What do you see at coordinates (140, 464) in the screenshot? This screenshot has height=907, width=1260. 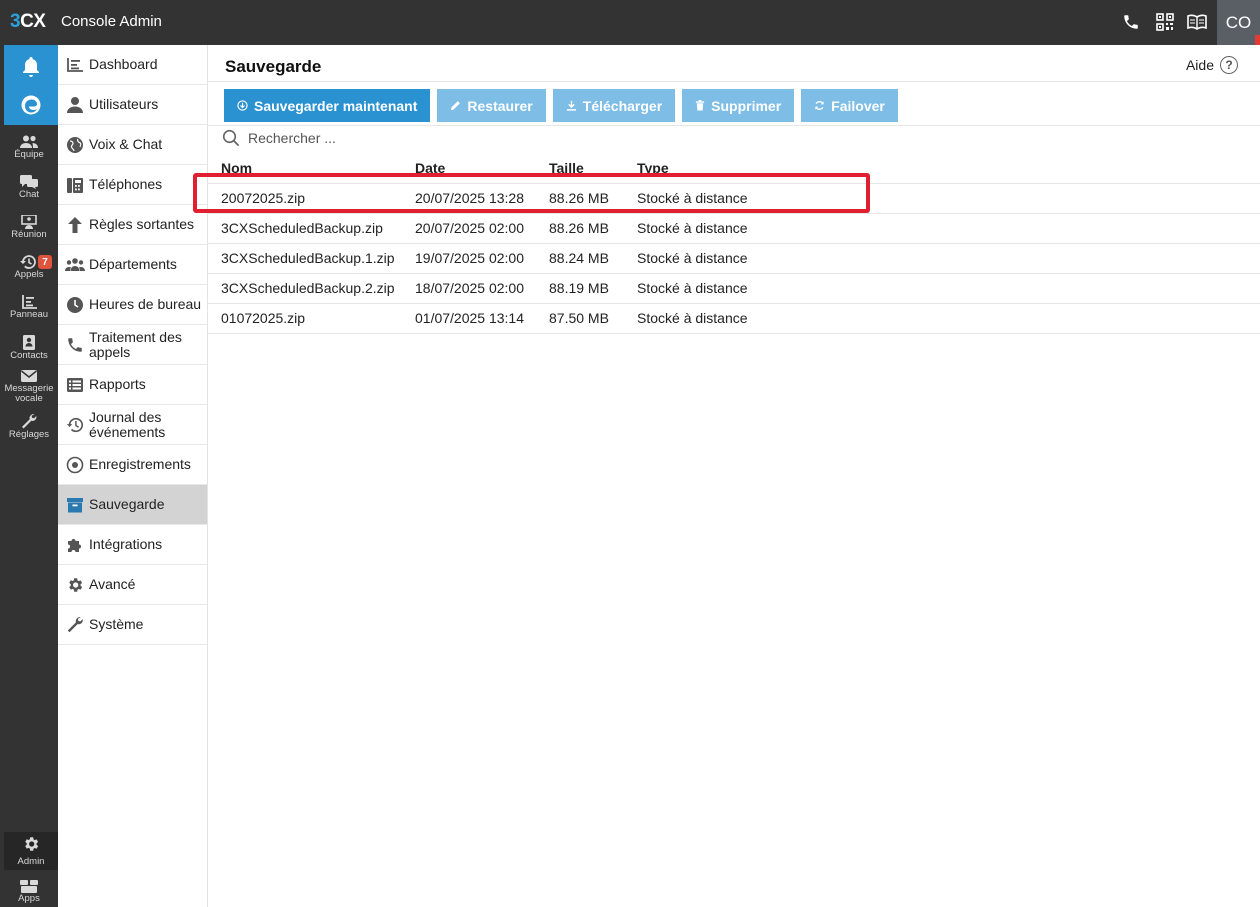 I see `menu-item-label: Enregistrements` at bounding box center [140, 464].